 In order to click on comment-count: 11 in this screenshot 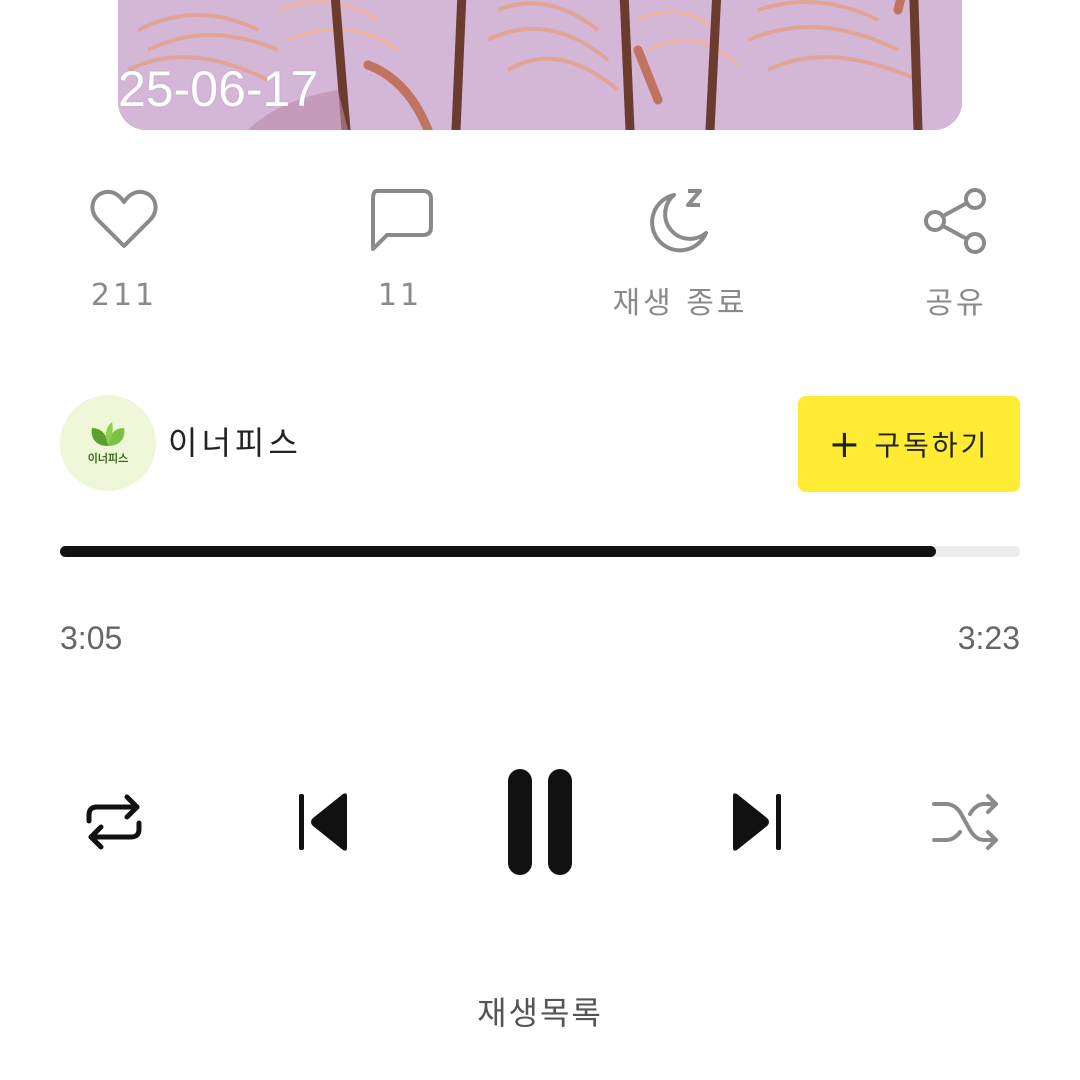, I will do `click(400, 295)`.